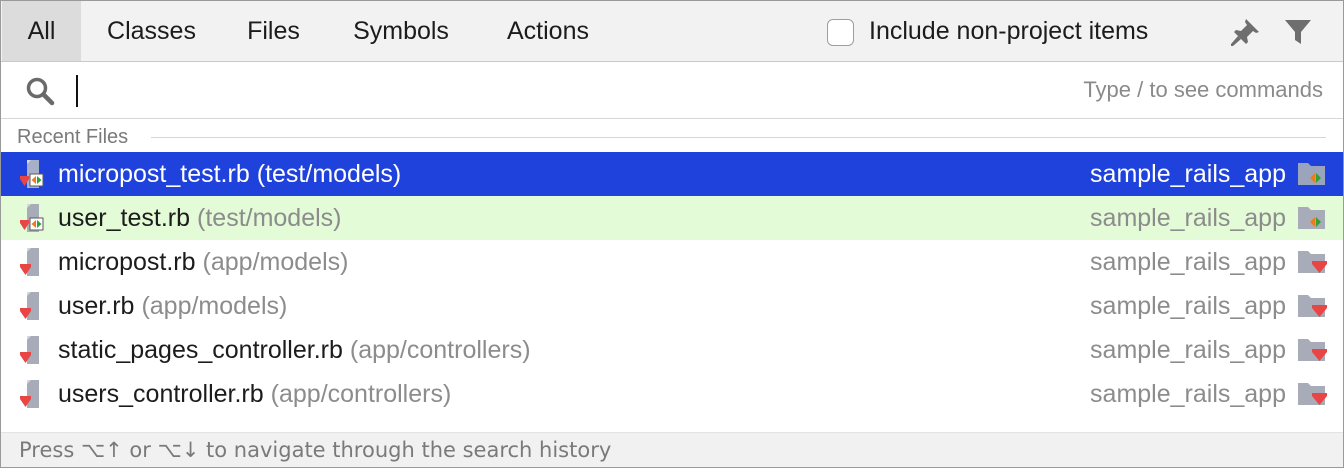  I want to click on file-name: micropost.rb, so click(127, 262).